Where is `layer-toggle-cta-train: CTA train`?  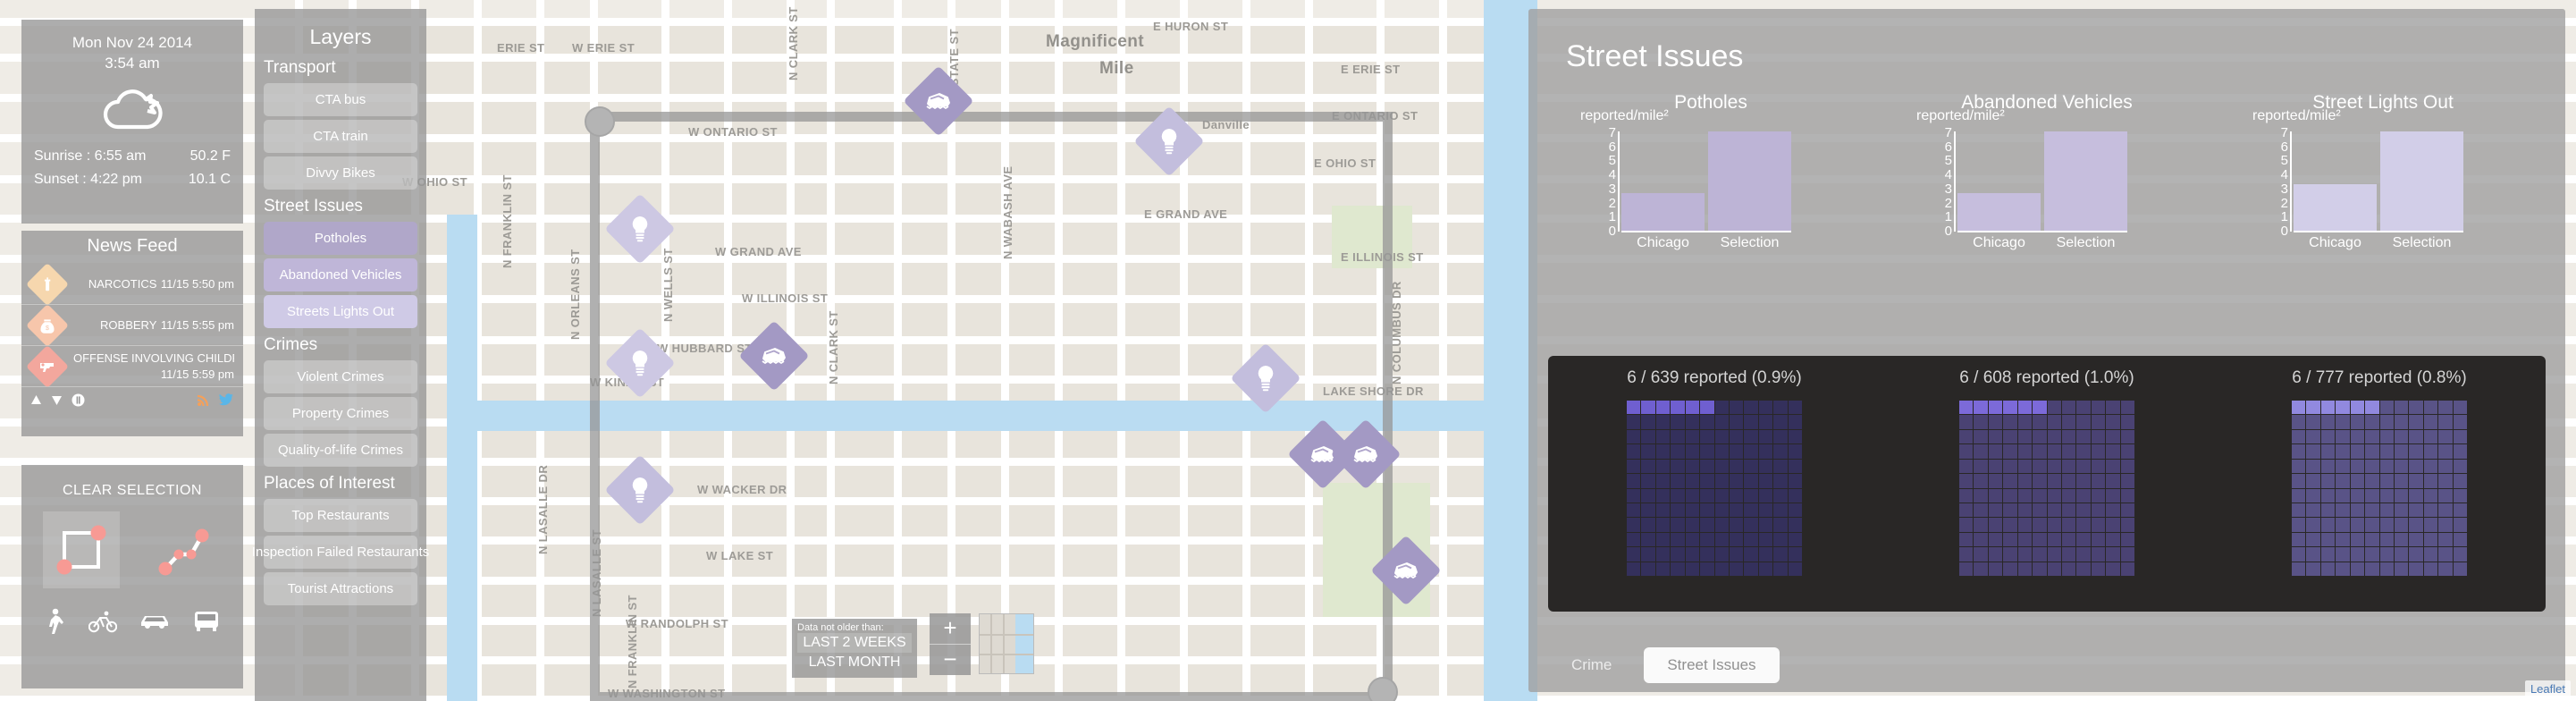 layer-toggle-cta-train: CTA train is located at coordinates (341, 136).